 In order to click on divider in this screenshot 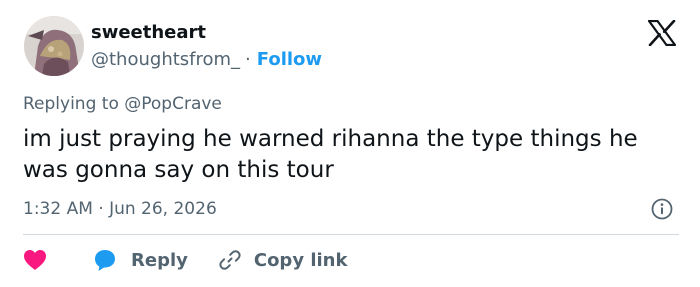, I will do `click(351, 234)`.